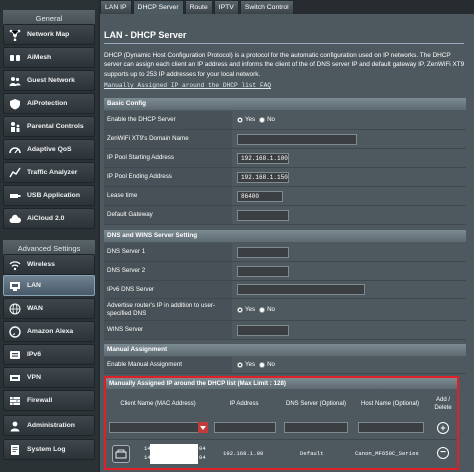  I want to click on radio-yes-label: Yes, so click(250, 309).